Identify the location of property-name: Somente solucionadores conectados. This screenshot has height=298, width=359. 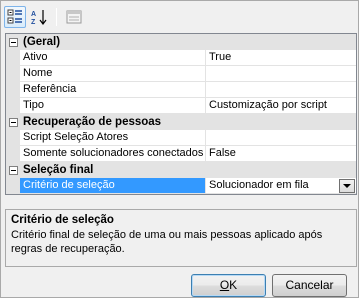
(113, 154).